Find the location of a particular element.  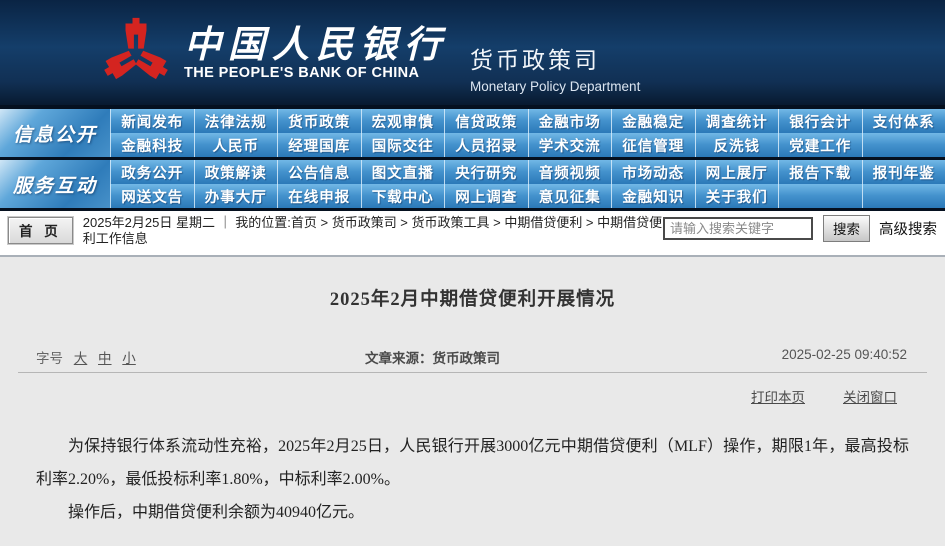

nav-item-about-us: 关于我们 is located at coordinates (736, 196).